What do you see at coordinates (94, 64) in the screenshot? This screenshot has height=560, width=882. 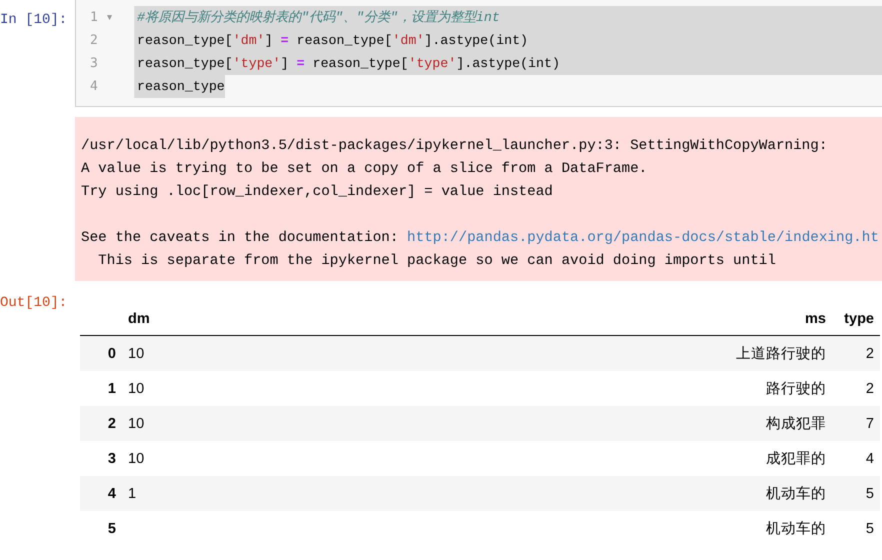 I see `line-number: 3` at bounding box center [94, 64].